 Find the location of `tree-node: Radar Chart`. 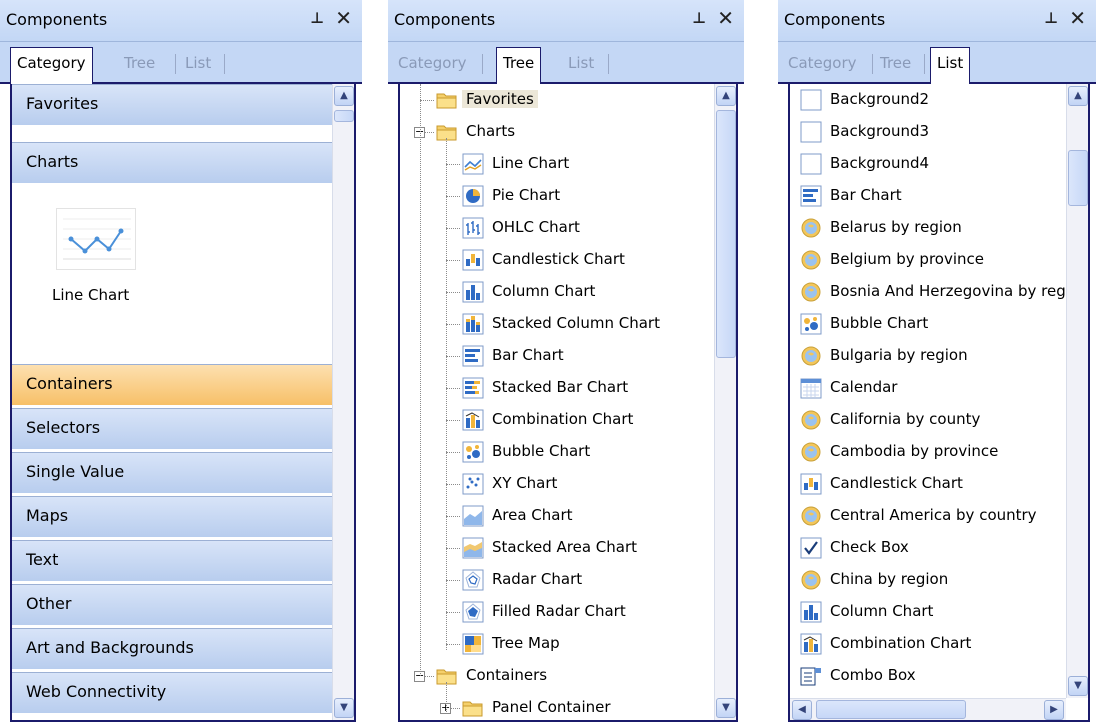

tree-node: Radar Chart is located at coordinates (550, 580).